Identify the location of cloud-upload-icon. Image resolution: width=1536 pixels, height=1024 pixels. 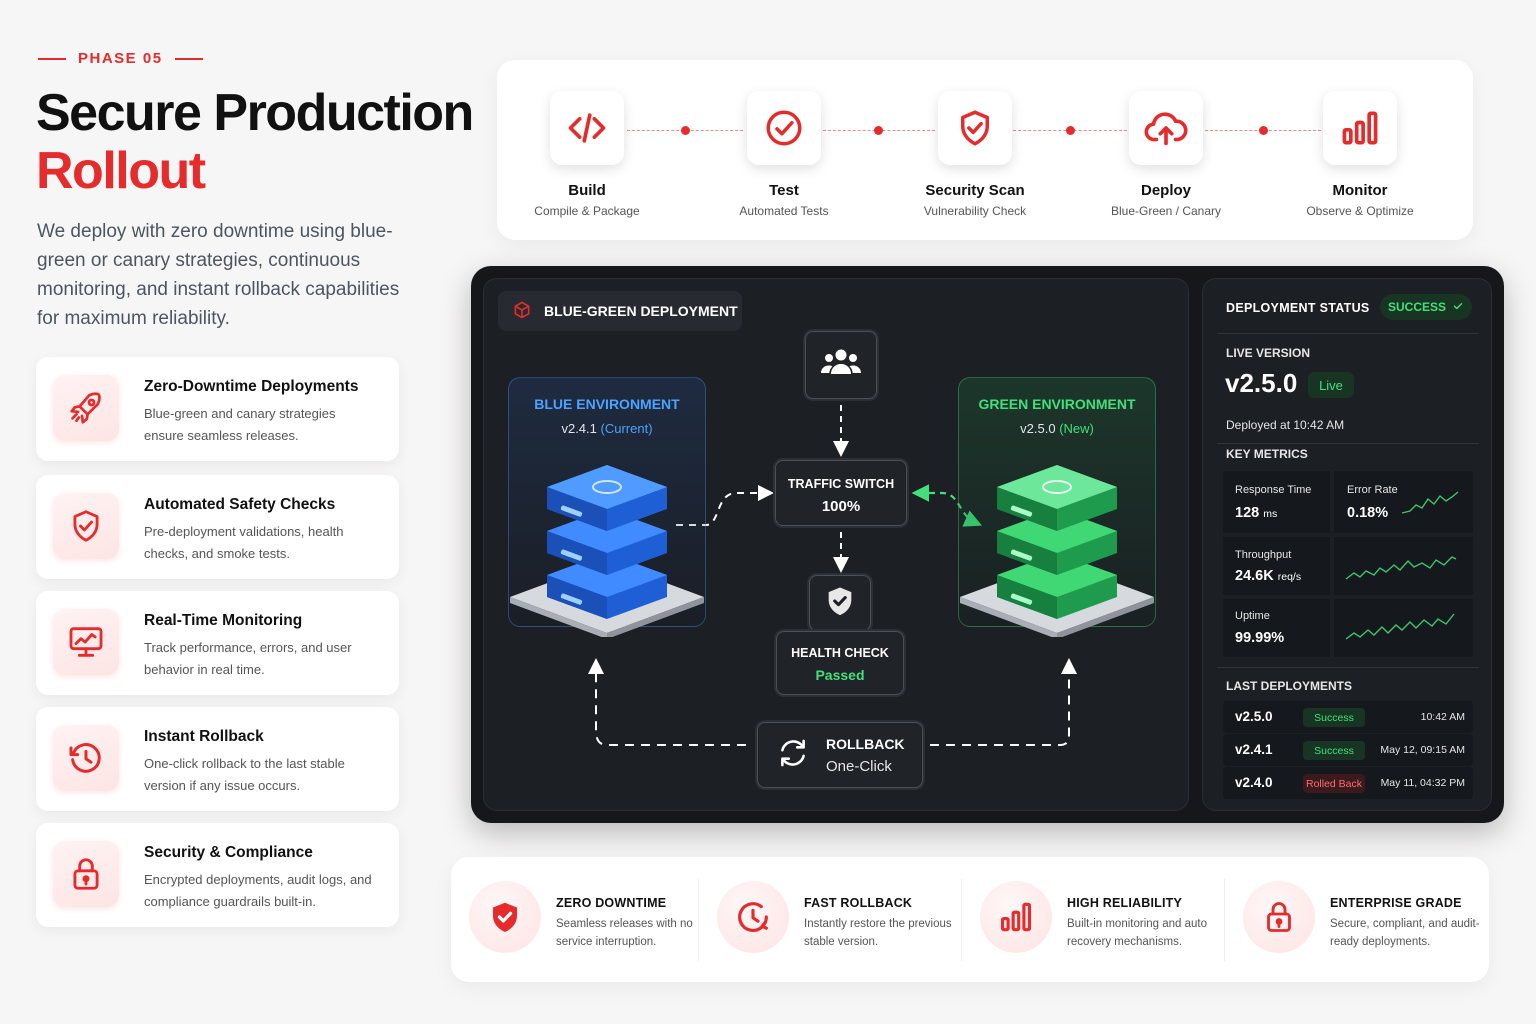
(1166, 128).